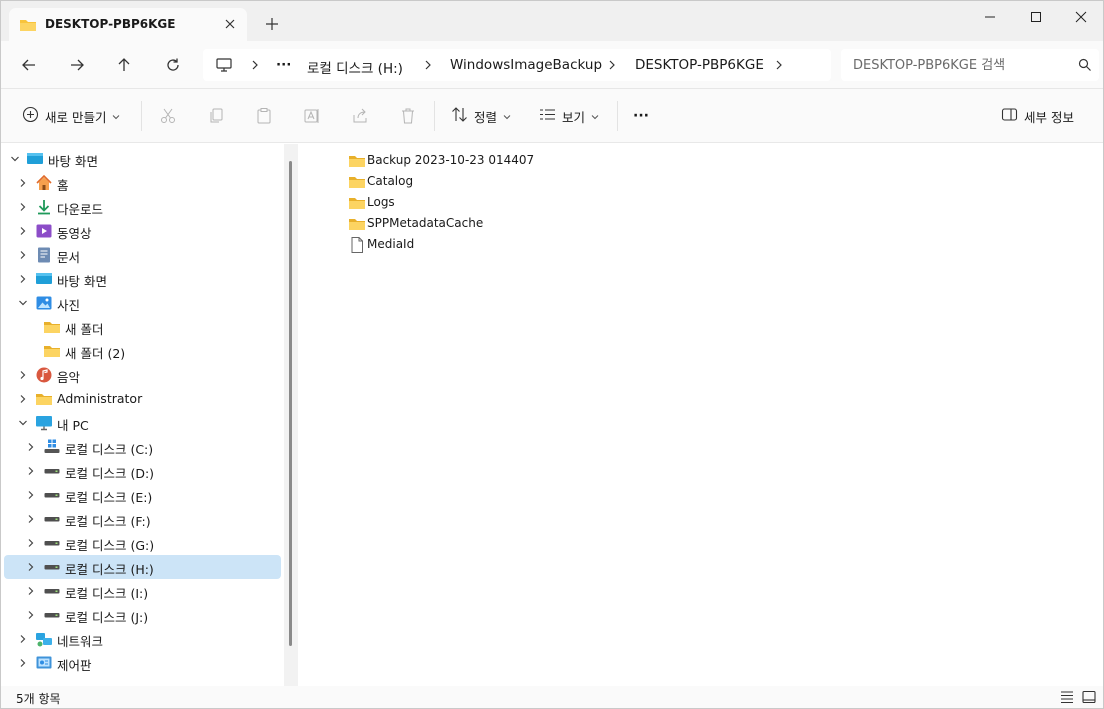 The image size is (1104, 709). I want to click on desktop-icon, so click(44, 279).